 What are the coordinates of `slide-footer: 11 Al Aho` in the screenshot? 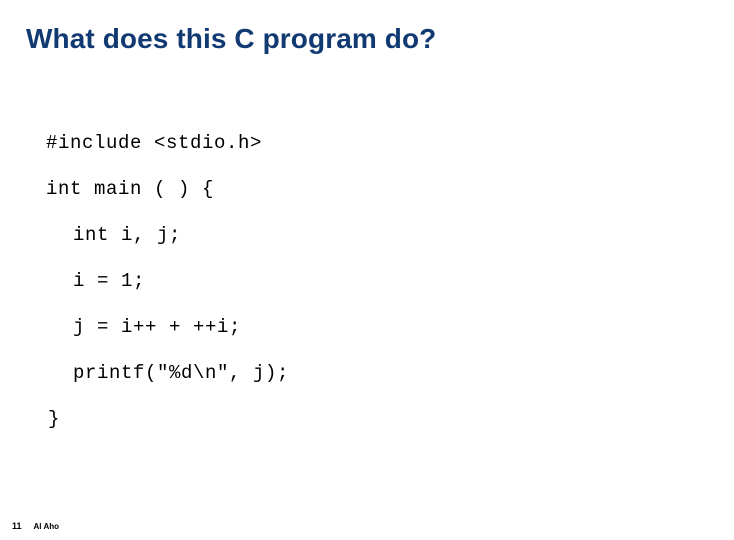 It's located at (35, 526).